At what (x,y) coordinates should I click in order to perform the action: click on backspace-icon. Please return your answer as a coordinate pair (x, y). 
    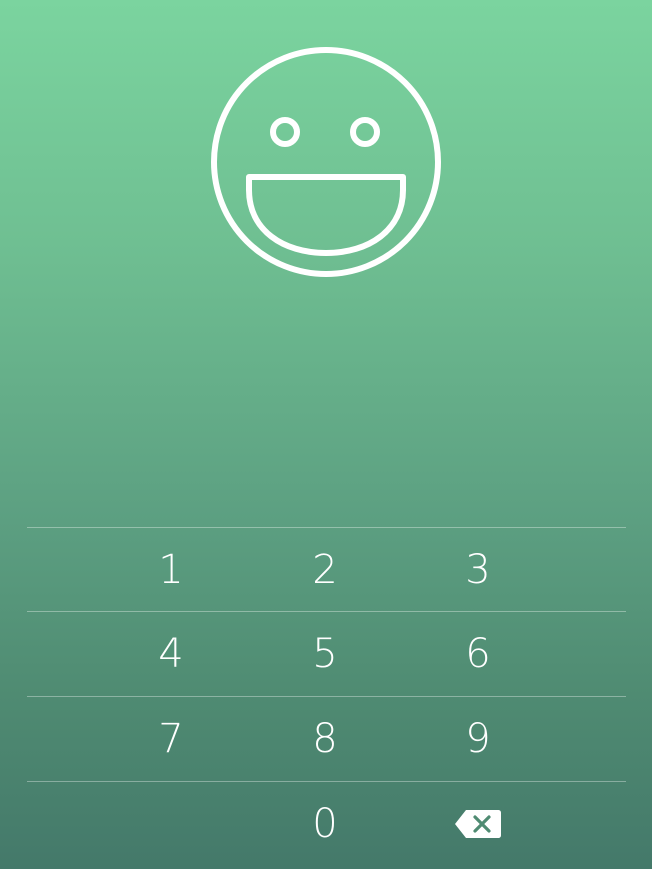
    Looking at the image, I should click on (478, 824).